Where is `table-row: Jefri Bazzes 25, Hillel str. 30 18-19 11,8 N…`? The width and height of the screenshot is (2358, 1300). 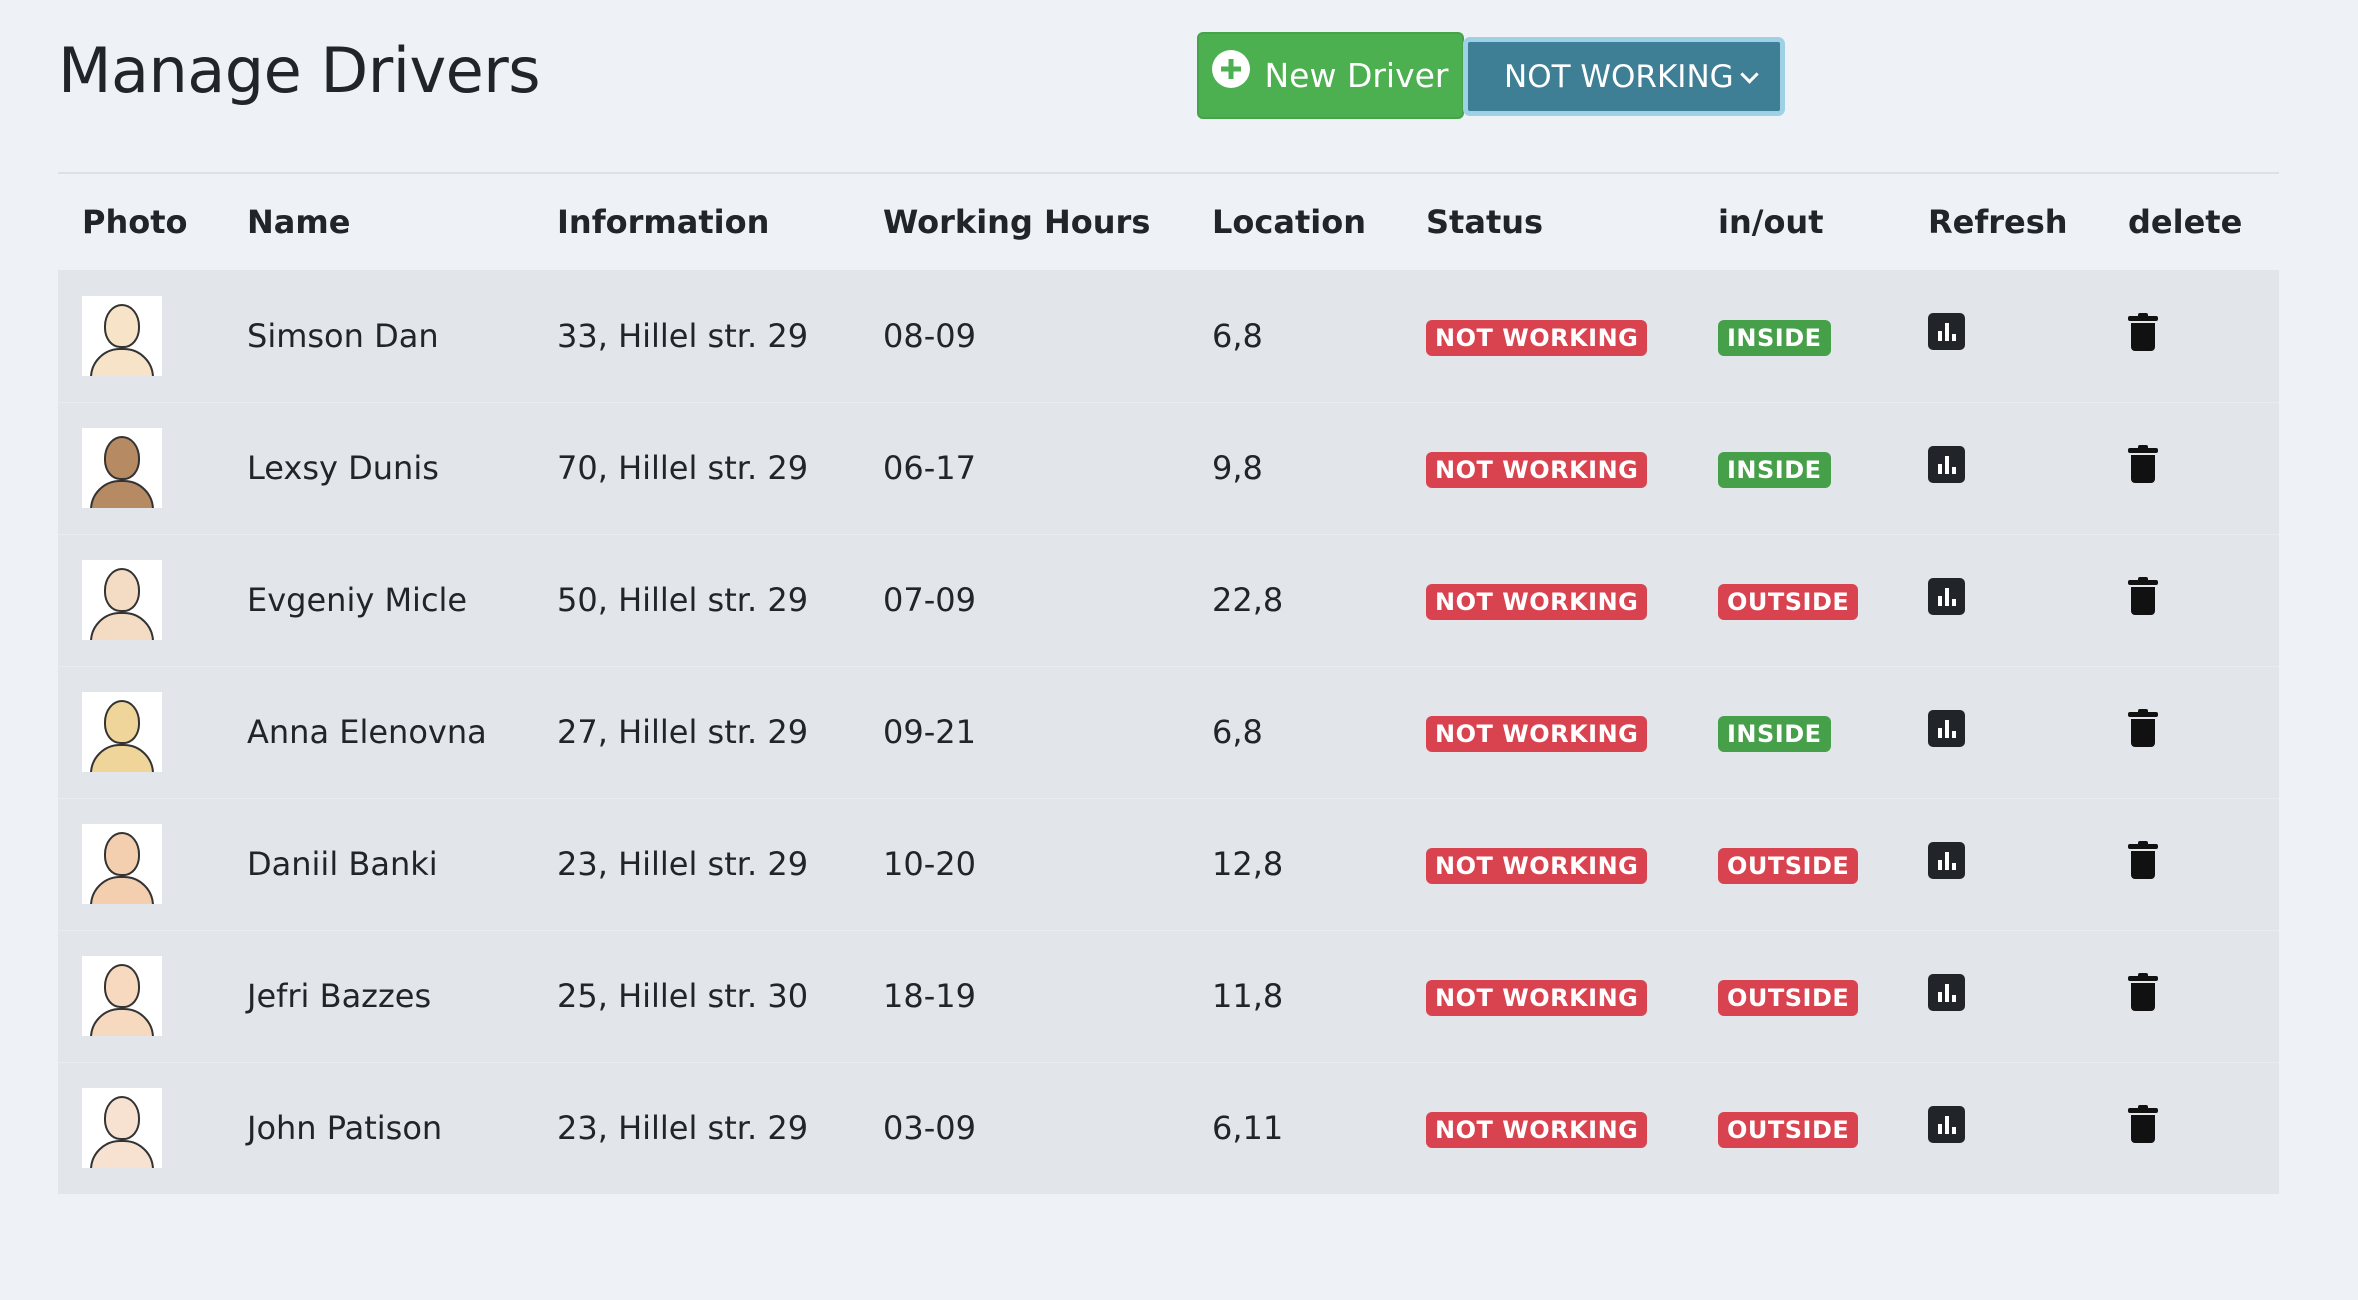
table-row: Jefri Bazzes 25, Hillel str. 30 18-19 11,8 N… is located at coordinates (1168, 995).